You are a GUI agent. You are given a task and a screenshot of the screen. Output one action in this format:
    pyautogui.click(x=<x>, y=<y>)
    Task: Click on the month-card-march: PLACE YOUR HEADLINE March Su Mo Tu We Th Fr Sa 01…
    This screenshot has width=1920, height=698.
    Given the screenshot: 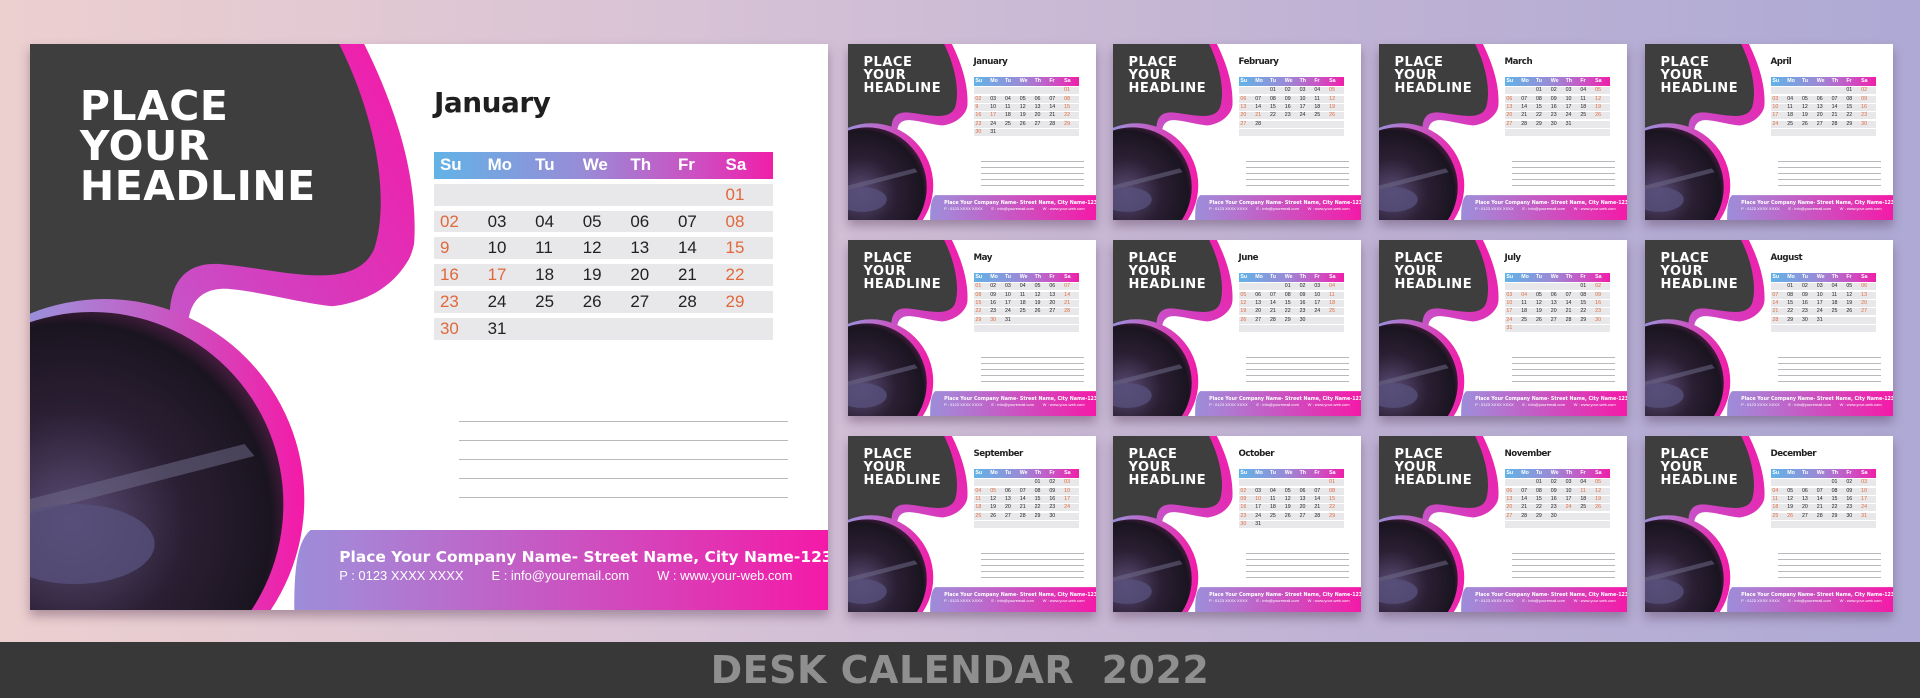 What is the action you would take?
    pyautogui.click(x=1503, y=132)
    